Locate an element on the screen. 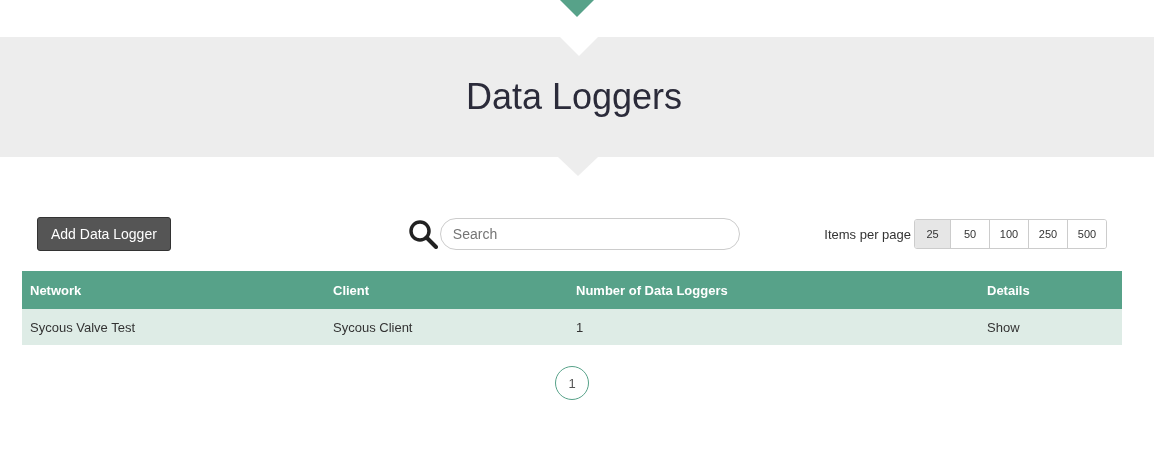 The width and height of the screenshot is (1154, 475). search-field: Search is located at coordinates (589, 234).